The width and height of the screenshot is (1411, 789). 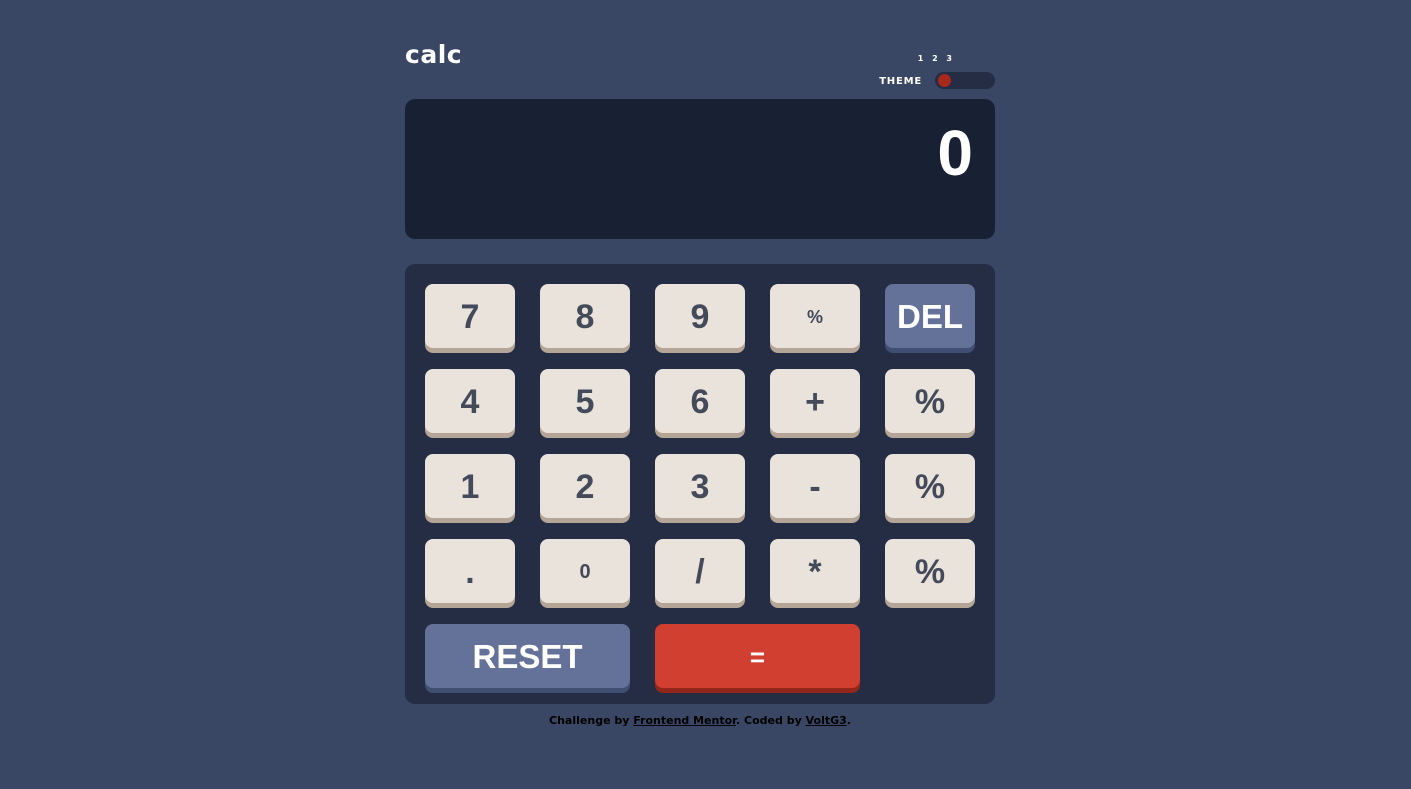 What do you see at coordinates (585, 401) in the screenshot?
I see `key-5: 5` at bounding box center [585, 401].